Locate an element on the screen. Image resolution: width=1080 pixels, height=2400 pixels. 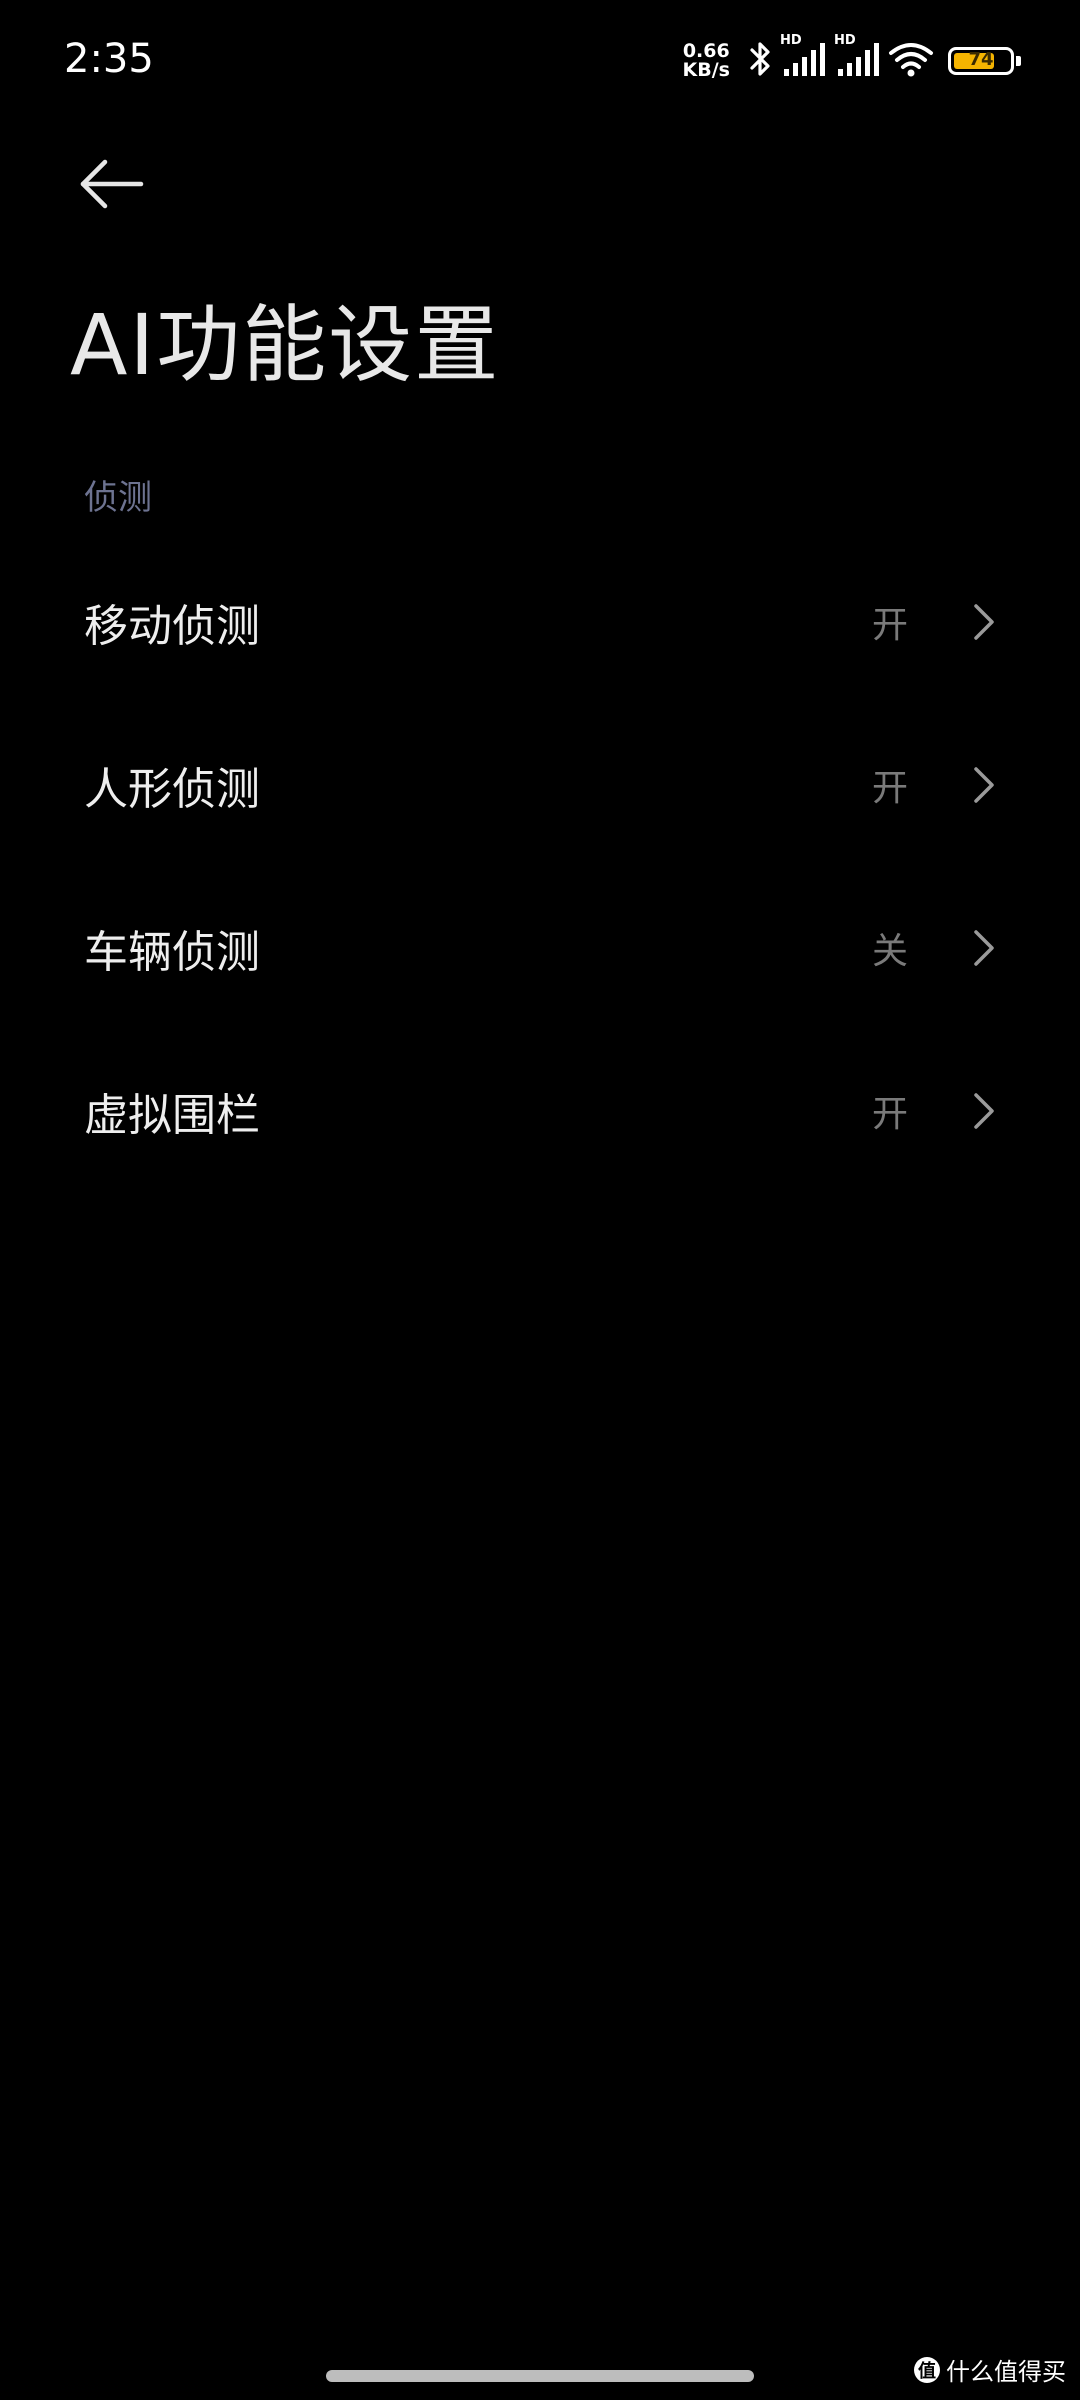
battery-level: 74 is located at coordinates (981, 59).